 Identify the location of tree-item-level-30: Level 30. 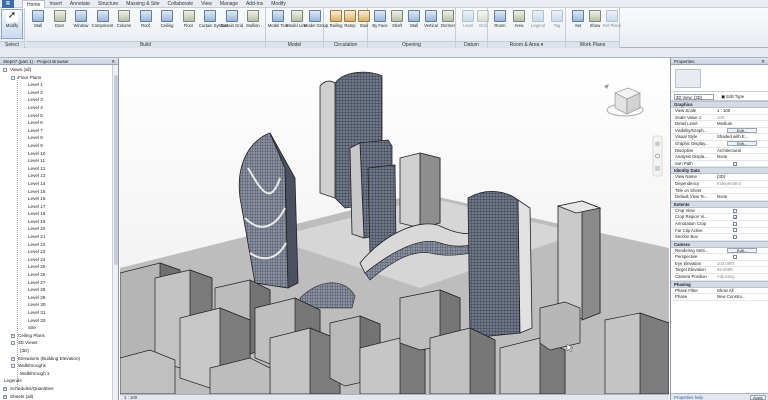
(59, 305).